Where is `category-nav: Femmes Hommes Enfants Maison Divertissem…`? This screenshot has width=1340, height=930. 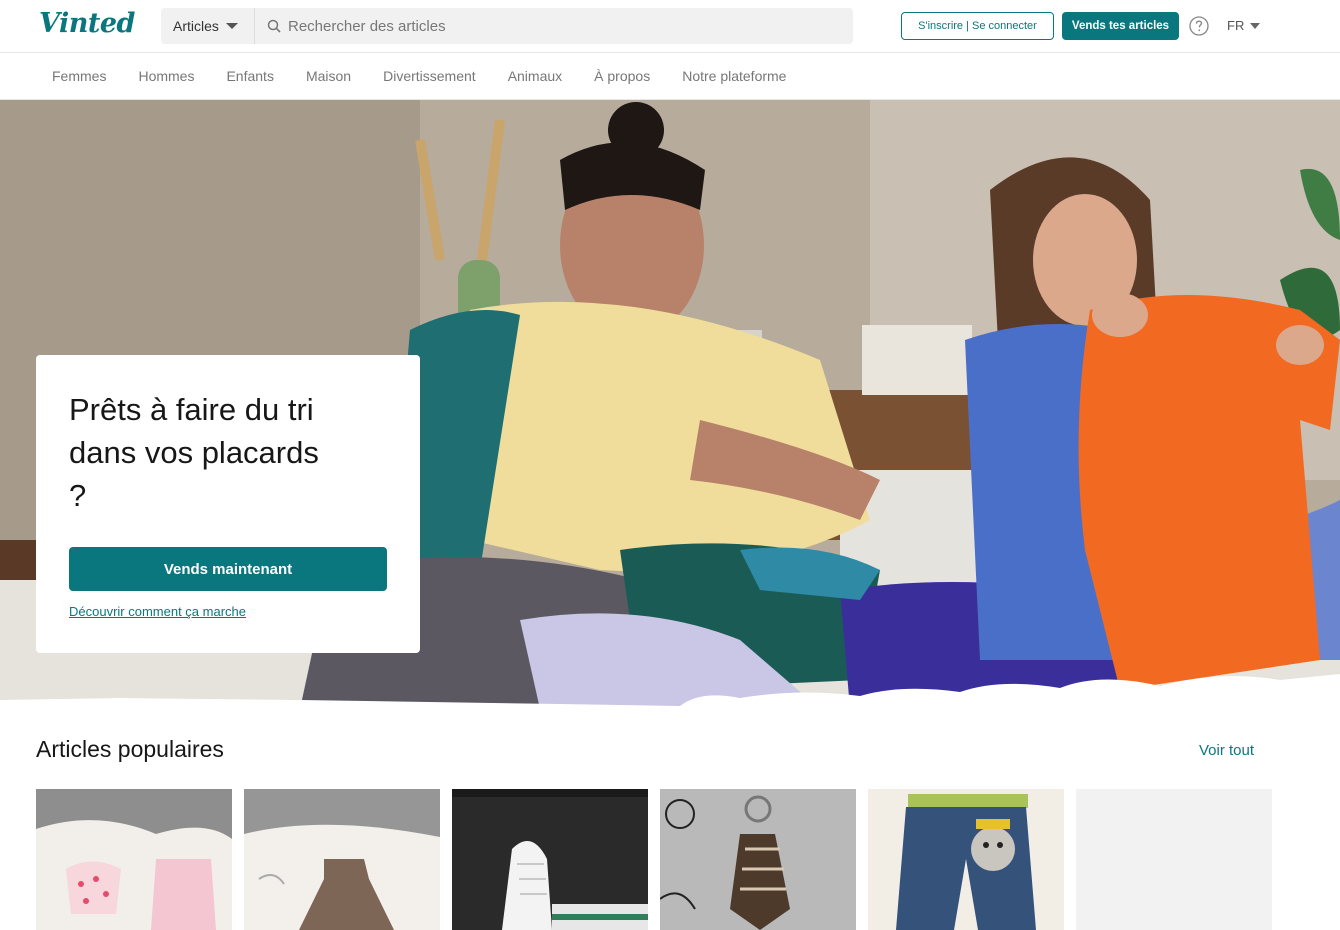
category-nav: Femmes Hommes Enfants Maison Divertissem… is located at coordinates (670, 76).